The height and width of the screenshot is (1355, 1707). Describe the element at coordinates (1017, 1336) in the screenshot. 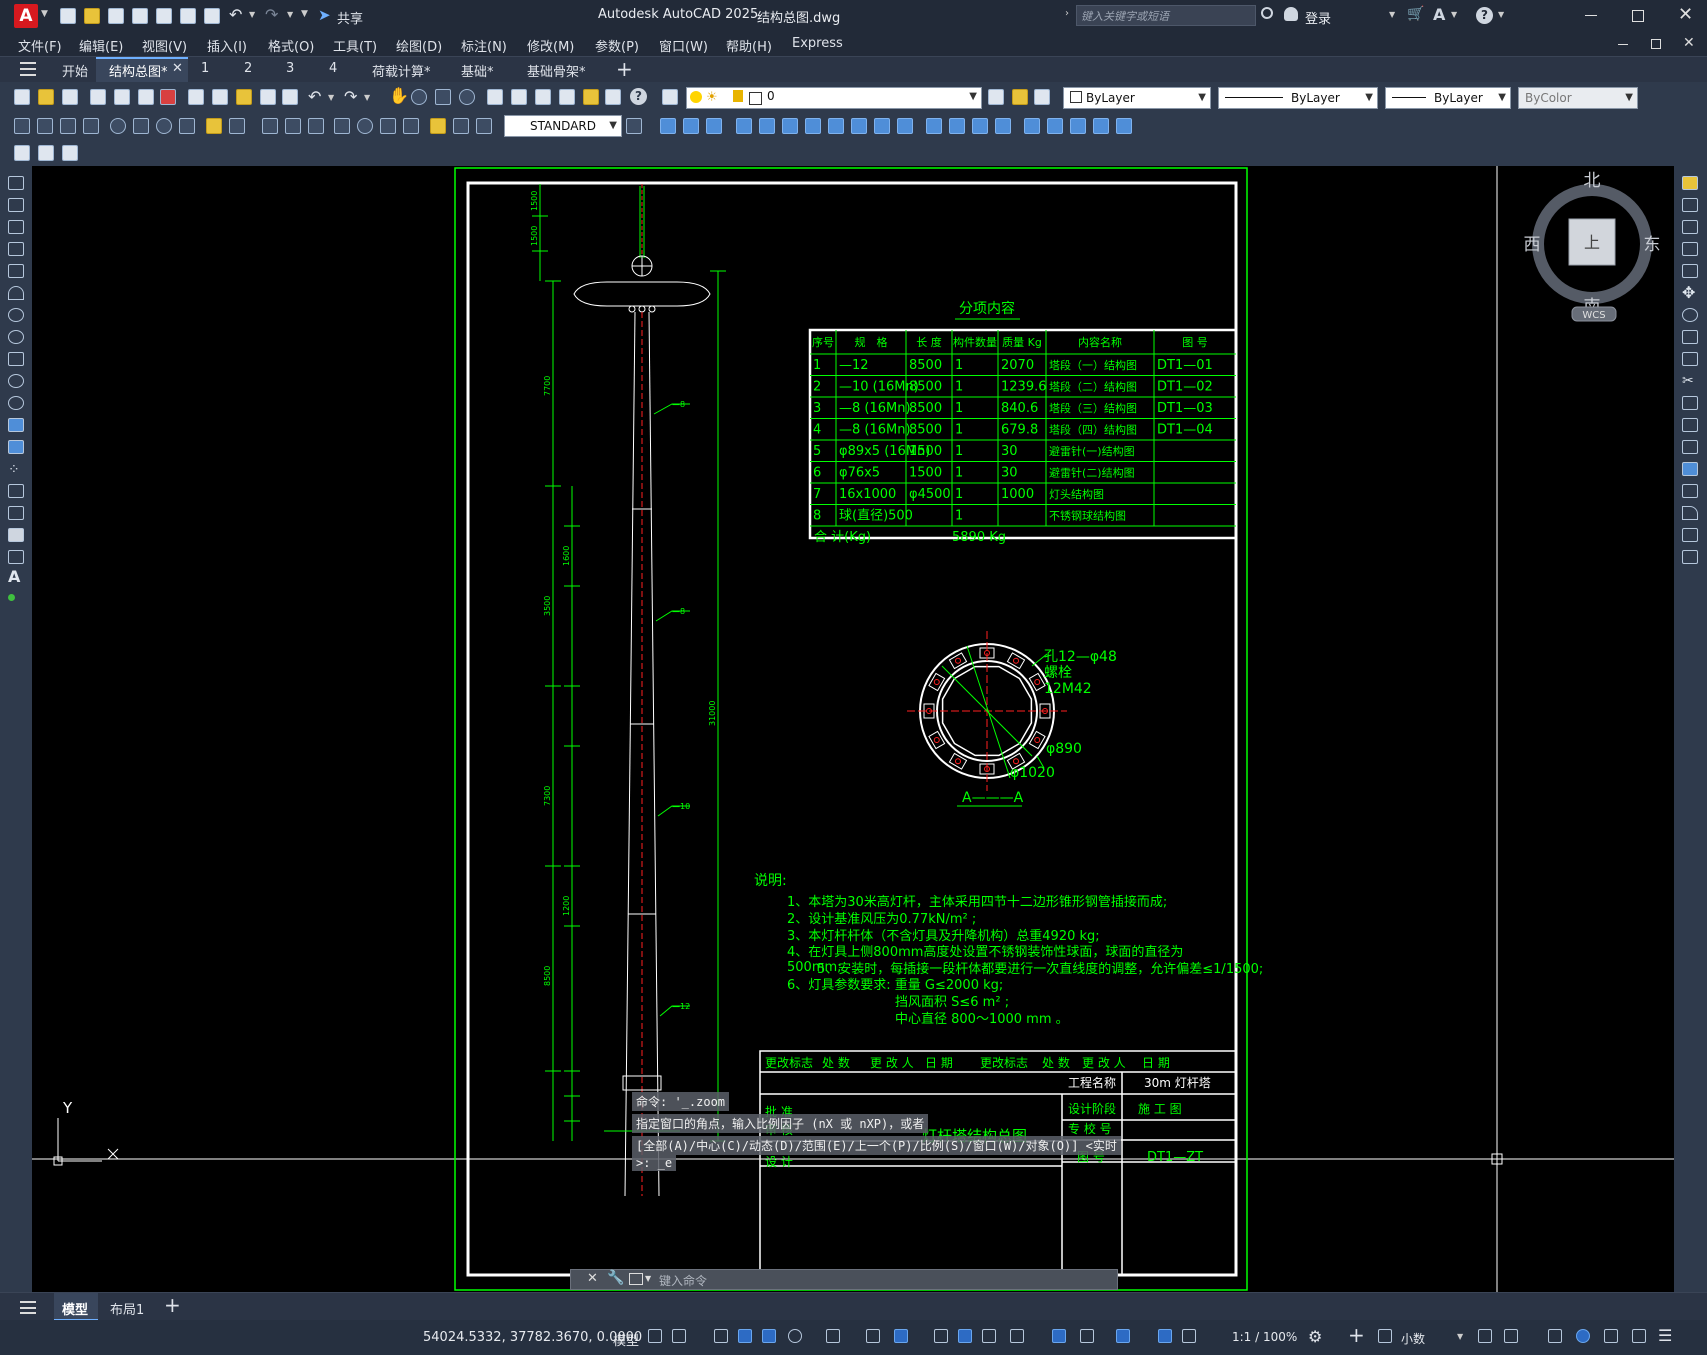

I see `3d-osnap-icon` at that location.